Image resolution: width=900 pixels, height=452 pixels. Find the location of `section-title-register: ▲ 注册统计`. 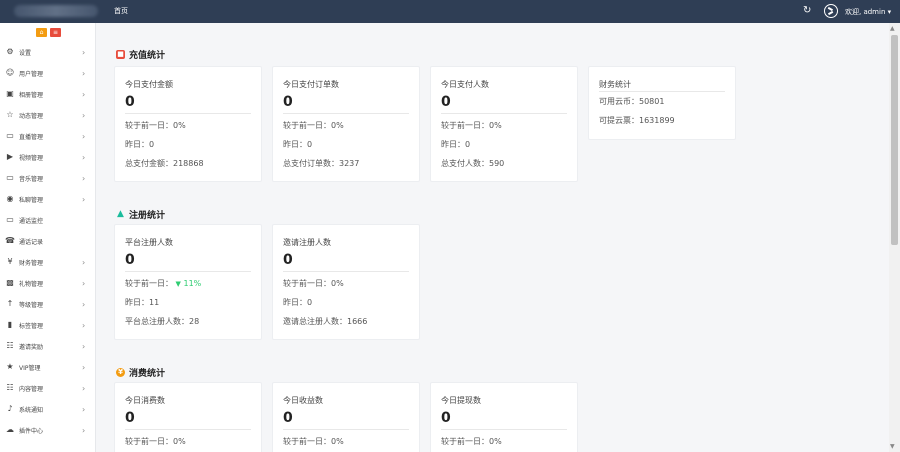

section-title-register: ▲ 注册统计 is located at coordinates (141, 215).